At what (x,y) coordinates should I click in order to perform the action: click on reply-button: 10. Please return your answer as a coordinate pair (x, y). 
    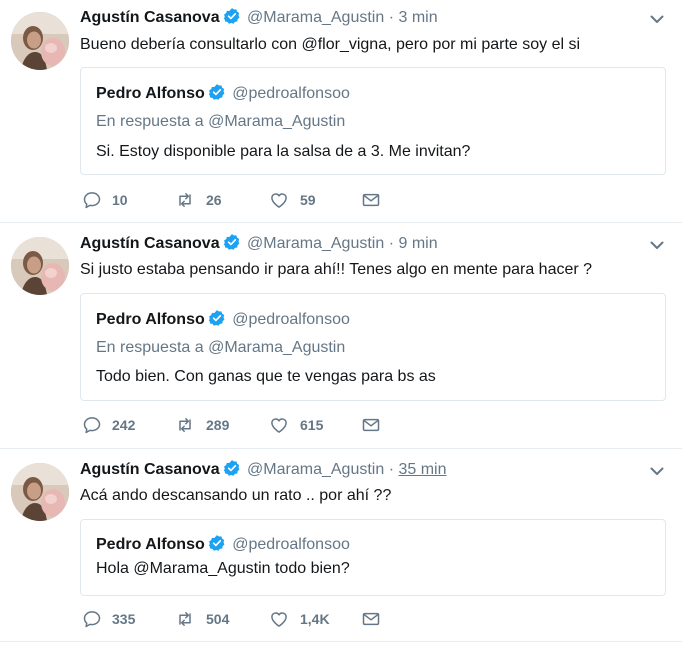
    Looking at the image, I should click on (105, 200).